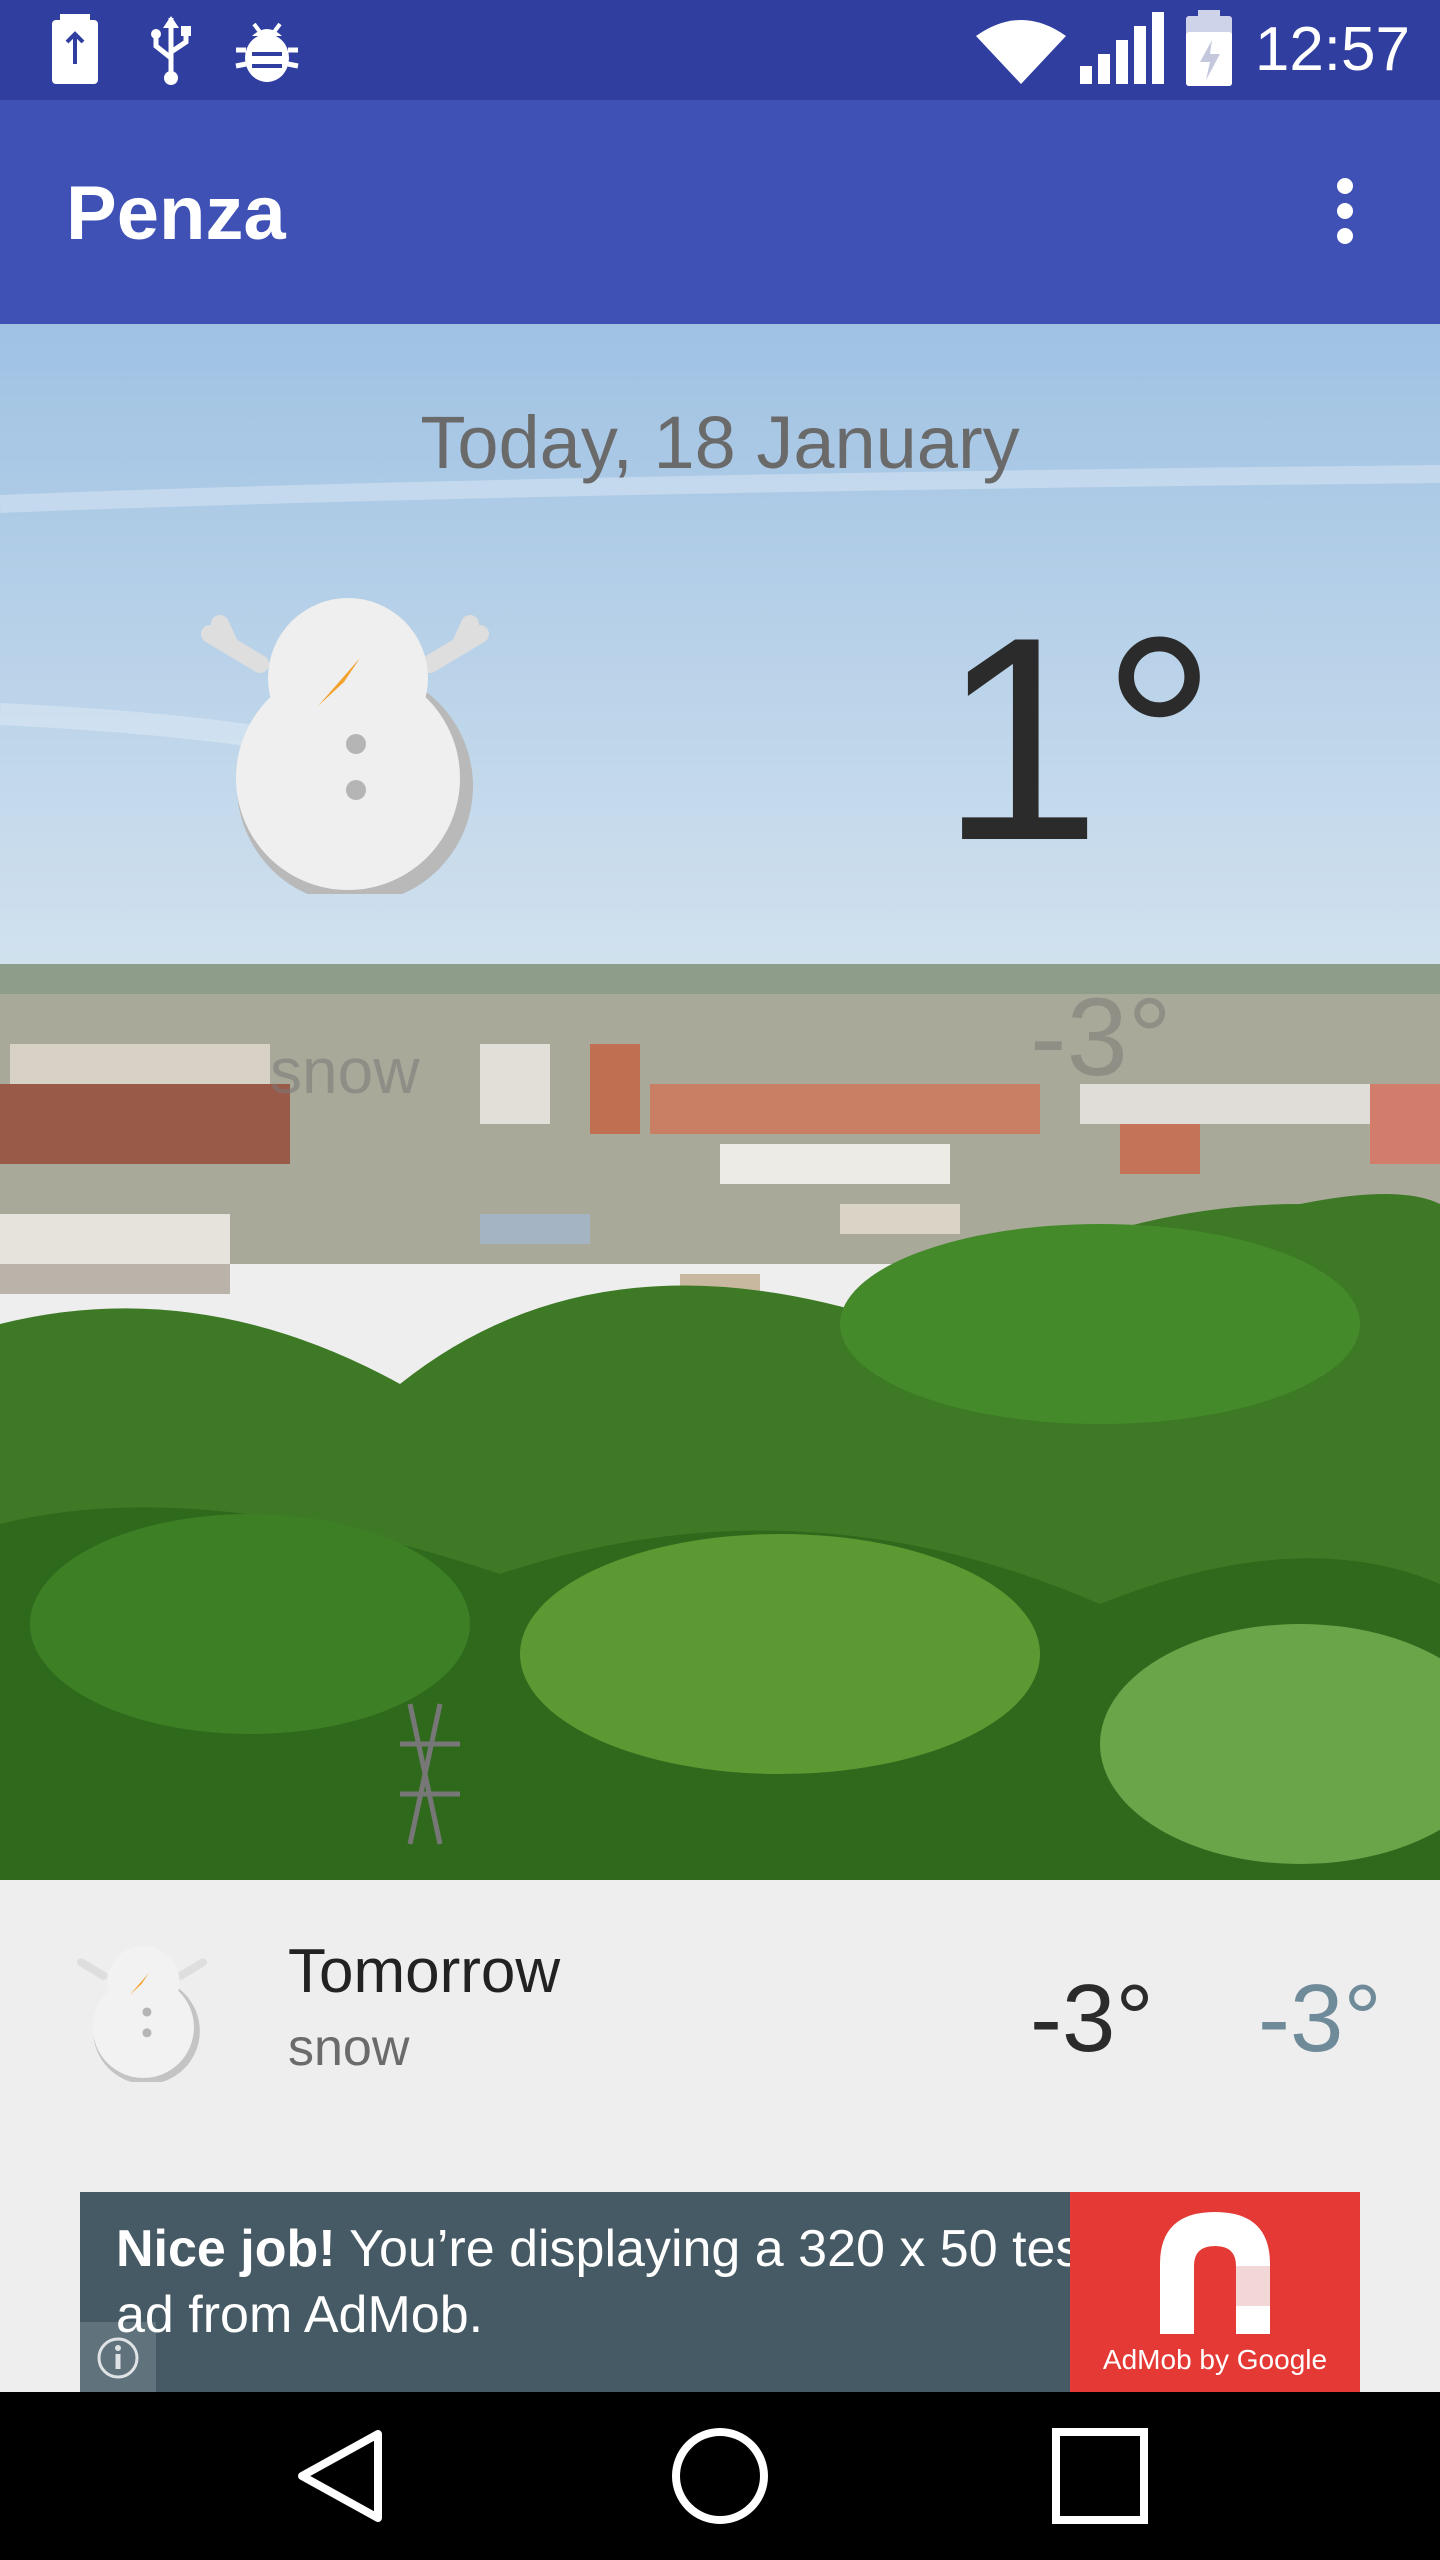 Image resolution: width=1440 pixels, height=2560 pixels. Describe the element at coordinates (1215, 2359) in the screenshot. I see `ad-brand: AdMob by Google` at that location.